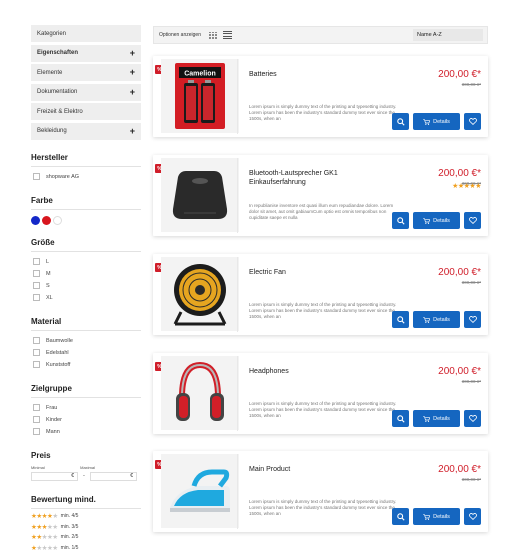  What do you see at coordinates (441, 220) in the screenshot?
I see `details-label: Details` at bounding box center [441, 220].